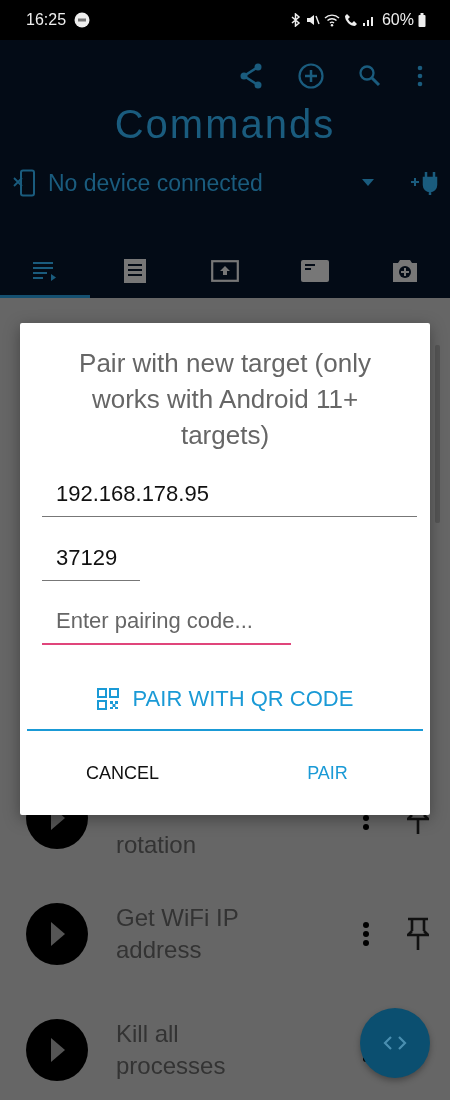 This screenshot has height=1100, width=450. What do you see at coordinates (225, 270) in the screenshot?
I see `upload-icon` at bounding box center [225, 270].